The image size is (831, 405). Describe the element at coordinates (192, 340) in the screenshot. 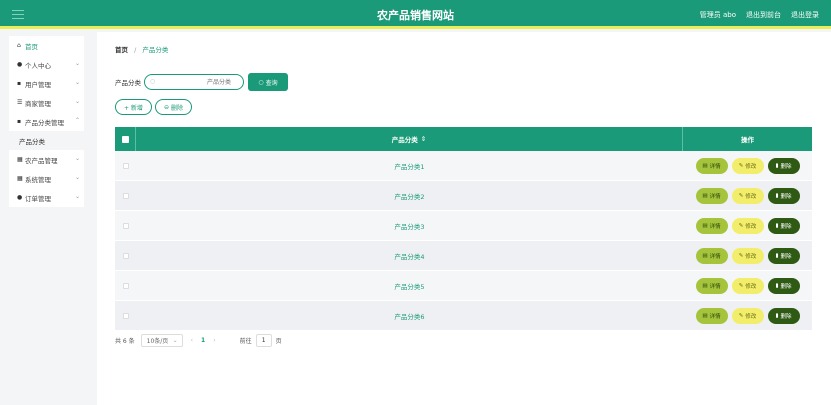

I see `prev-page-icon: ‹` at that location.